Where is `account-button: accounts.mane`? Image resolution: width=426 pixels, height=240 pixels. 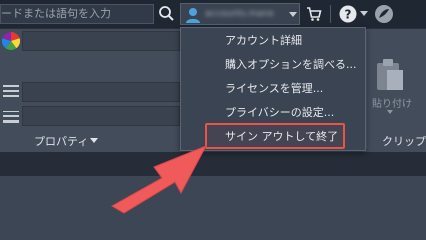
account-button: accounts.mane is located at coordinates (240, 14).